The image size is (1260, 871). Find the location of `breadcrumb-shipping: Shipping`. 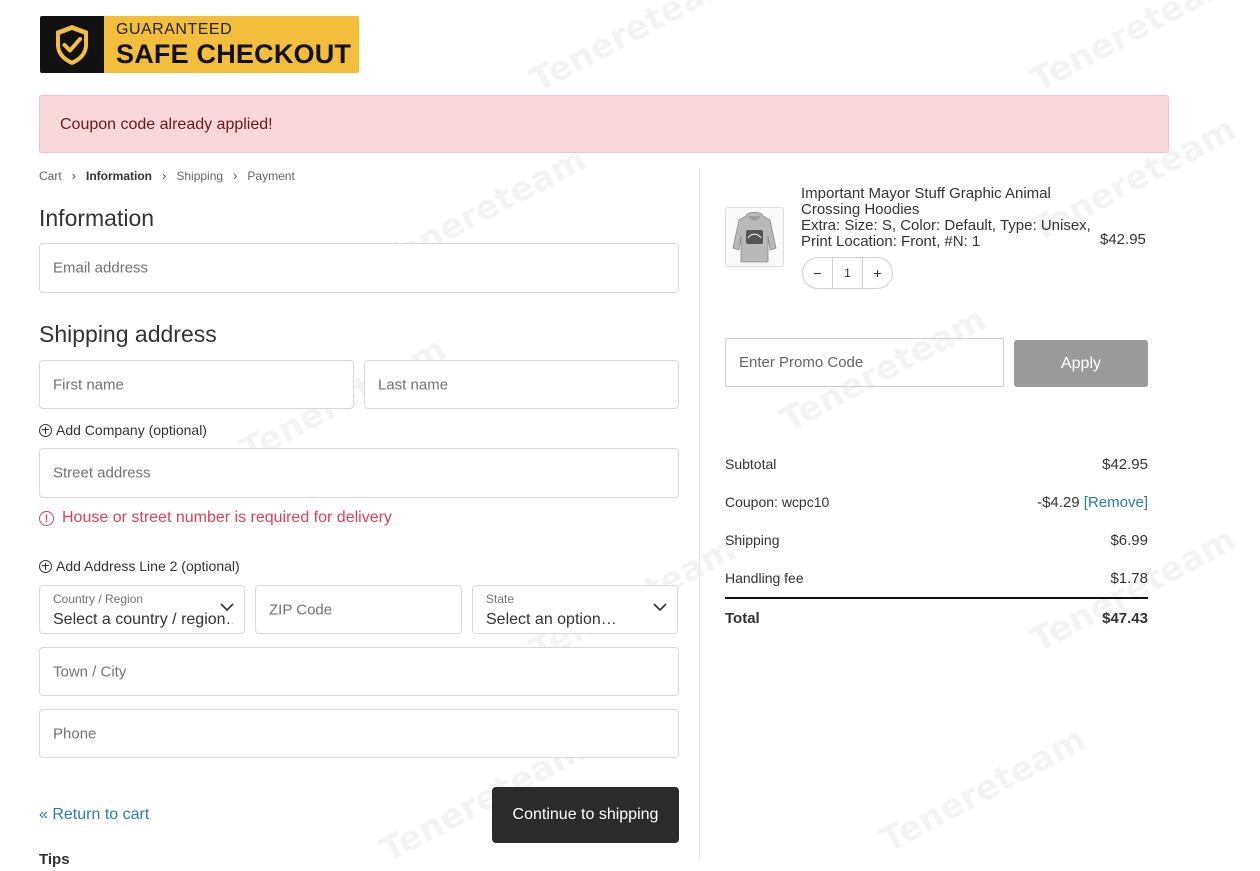

breadcrumb-shipping: Shipping is located at coordinates (200, 175).